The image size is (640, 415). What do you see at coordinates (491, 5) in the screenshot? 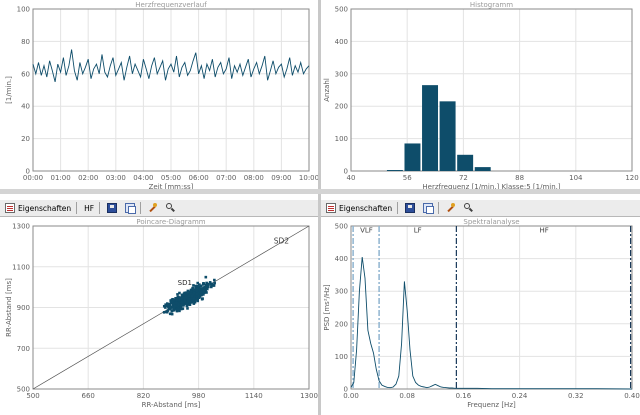
I see `chart-title: Histogramm` at bounding box center [491, 5].